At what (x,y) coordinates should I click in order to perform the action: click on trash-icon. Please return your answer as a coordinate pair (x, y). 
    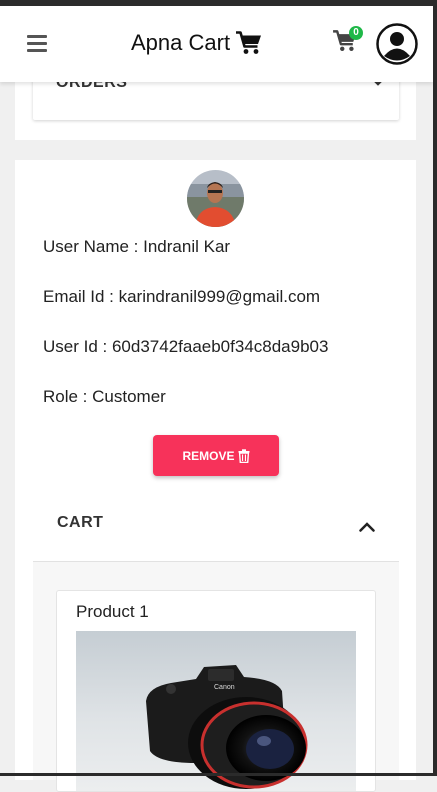
    Looking at the image, I should click on (243, 455).